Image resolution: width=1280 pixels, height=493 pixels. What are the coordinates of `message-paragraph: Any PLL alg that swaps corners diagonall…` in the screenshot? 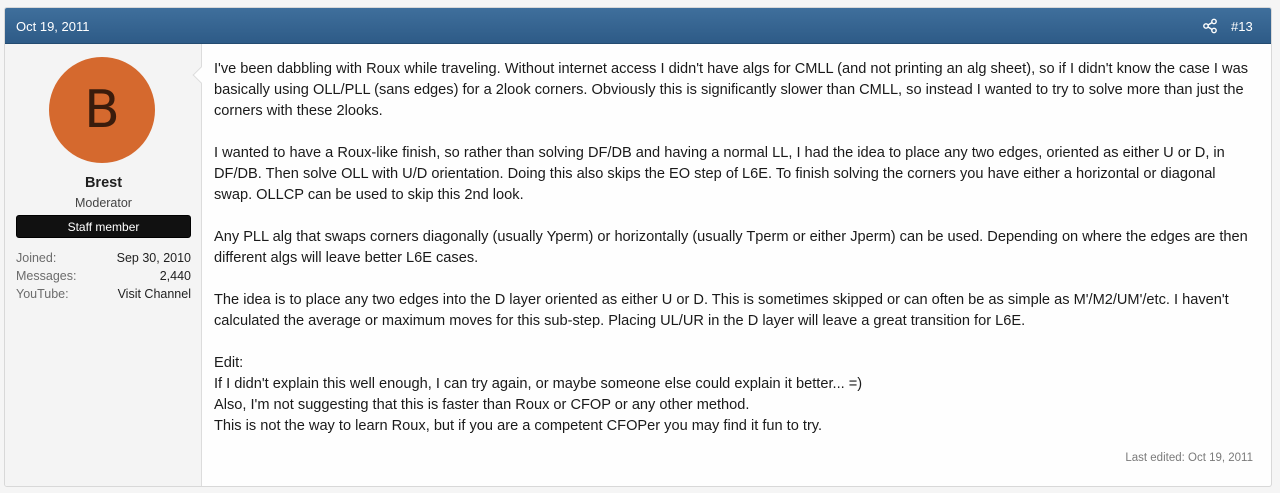 It's located at (731, 247).